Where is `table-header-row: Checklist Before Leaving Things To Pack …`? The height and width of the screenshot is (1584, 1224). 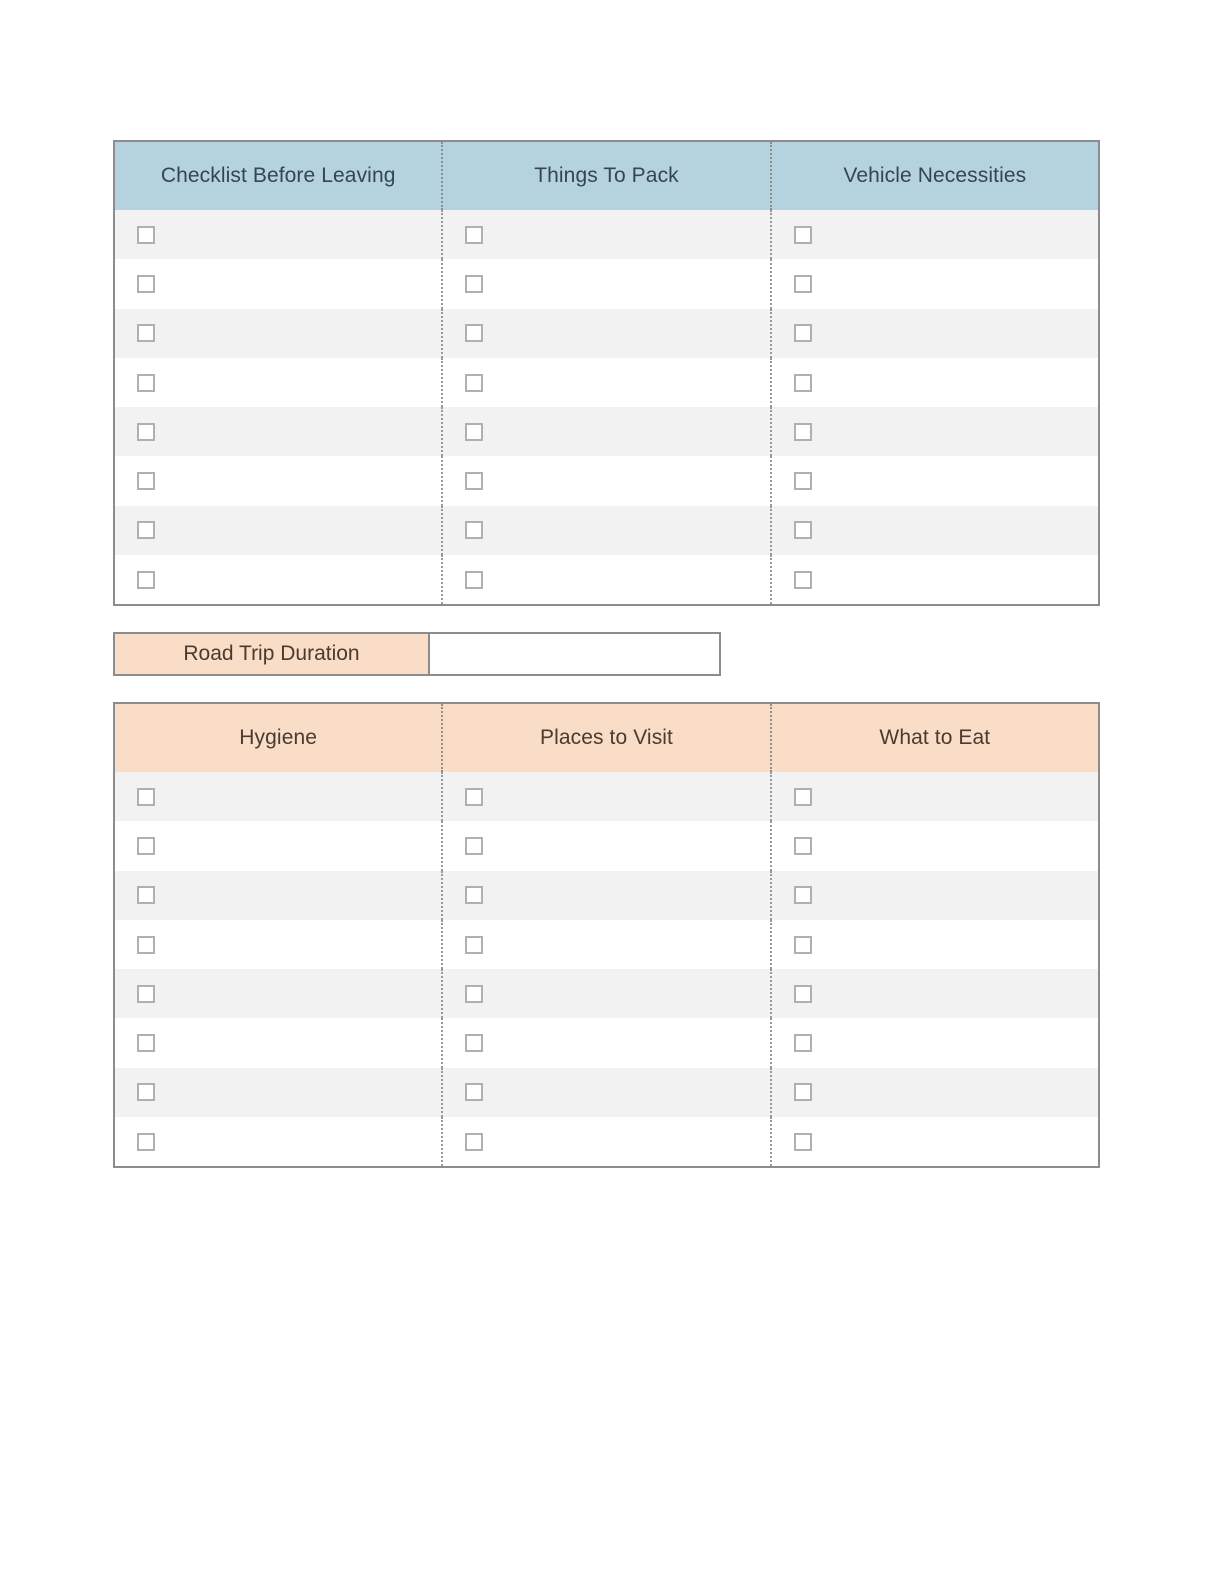 table-header-row: Checklist Before Leaving Things To Pack … is located at coordinates (606, 176).